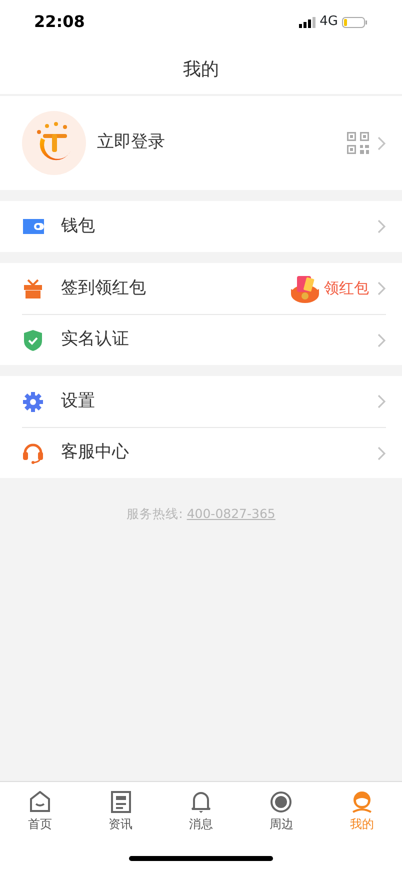 Image resolution: width=402 pixels, height=871 pixels. Describe the element at coordinates (95, 452) in the screenshot. I see `menu-label: 客服中心` at that location.